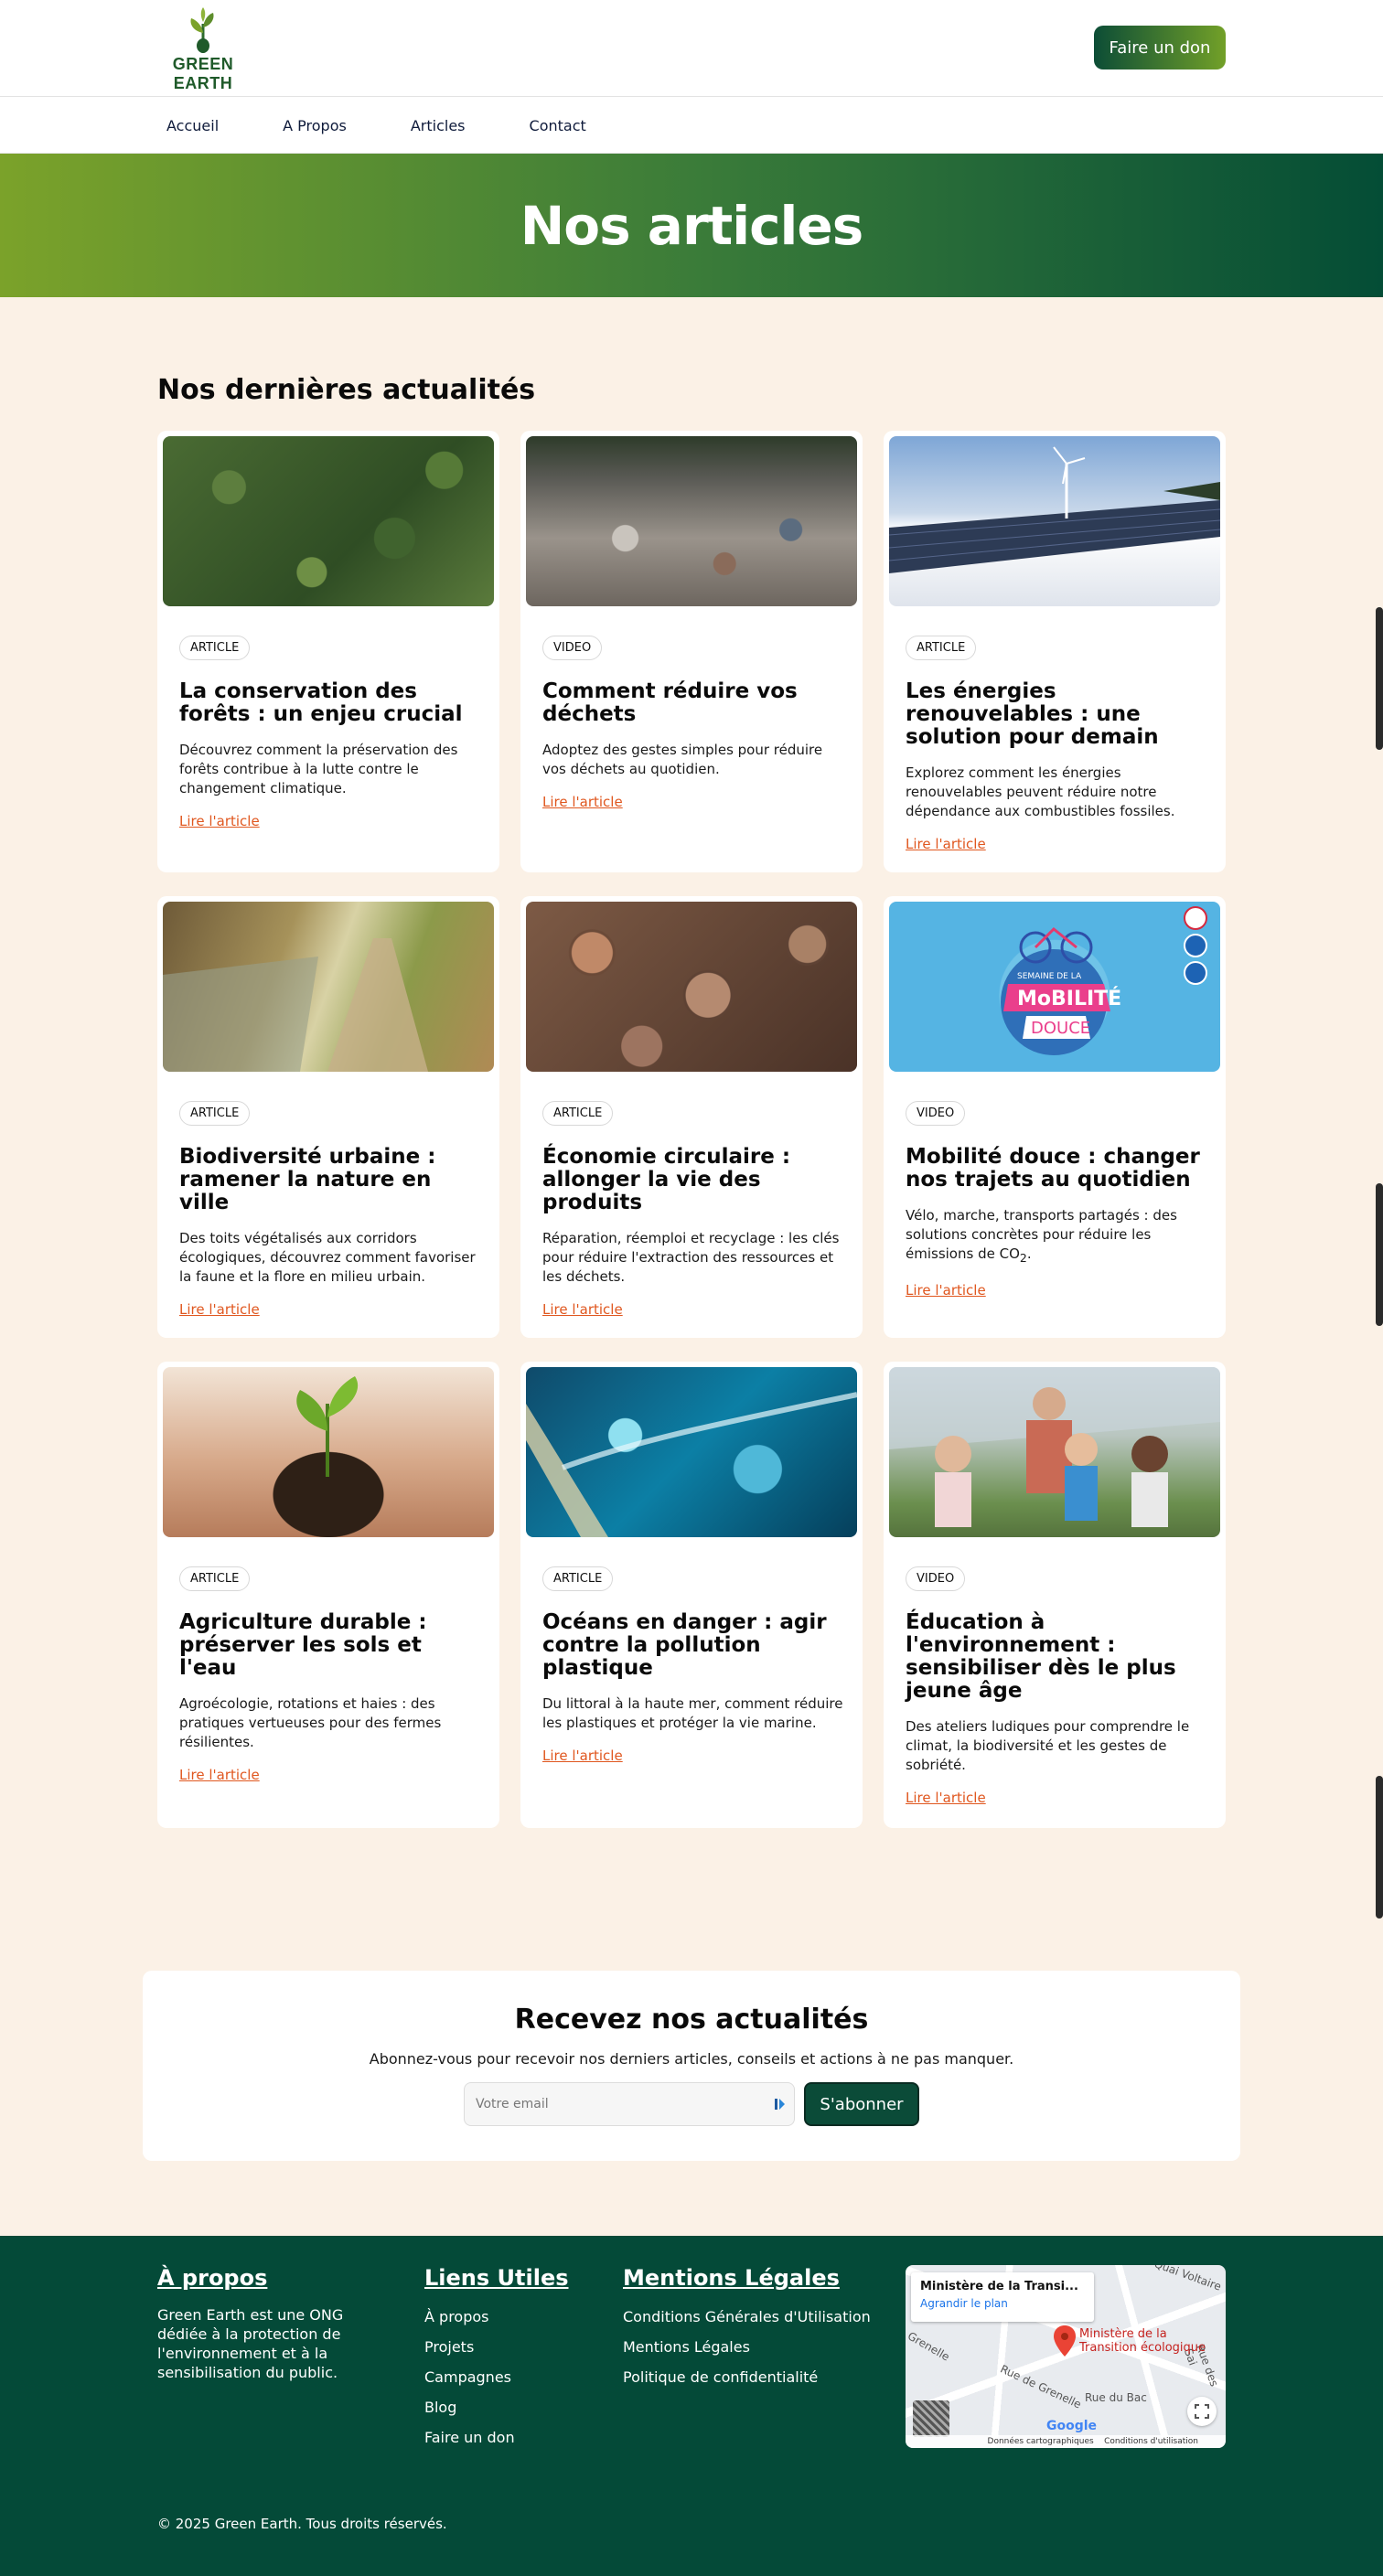 This screenshot has width=1383, height=2576. Describe the element at coordinates (1202, 2411) in the screenshot. I see `fullscreen-icon` at that location.